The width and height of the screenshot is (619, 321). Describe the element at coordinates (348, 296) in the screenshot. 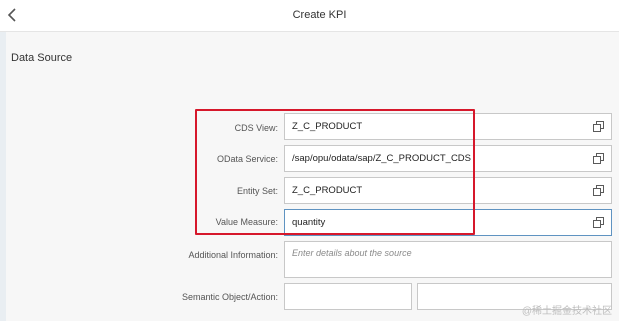

I see `semantic-object-input` at that location.